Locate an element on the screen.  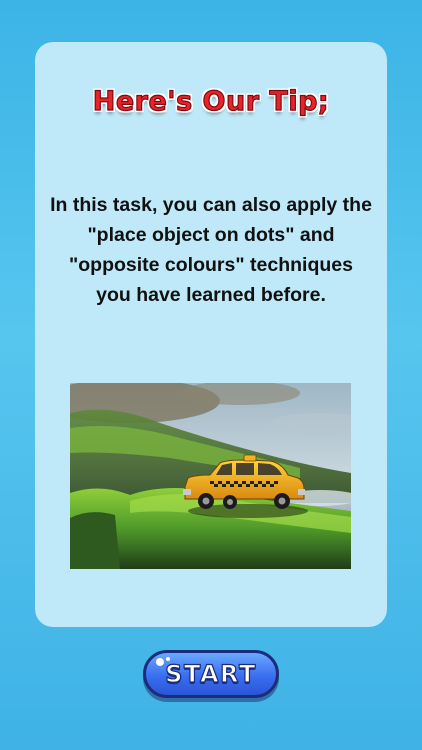
start-button: START is located at coordinates (211, 674).